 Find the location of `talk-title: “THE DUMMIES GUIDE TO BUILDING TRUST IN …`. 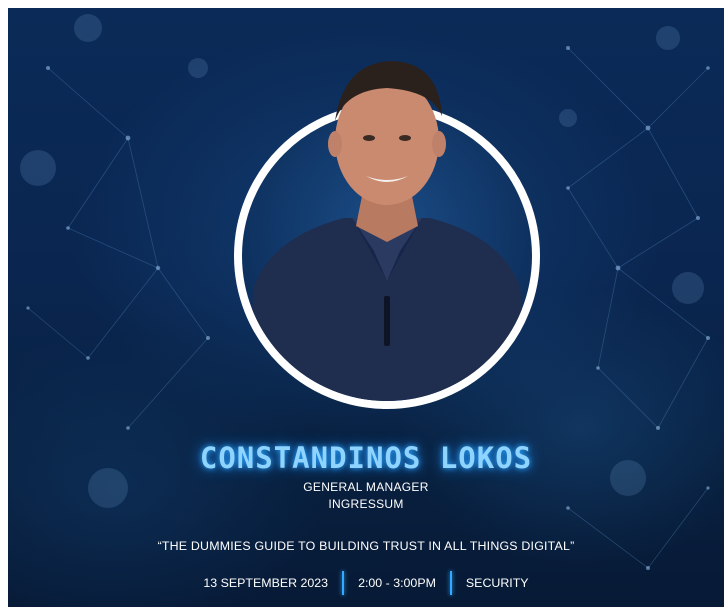

talk-title: “THE DUMMIES GUIDE TO BUILDING TRUST IN … is located at coordinates (366, 546).